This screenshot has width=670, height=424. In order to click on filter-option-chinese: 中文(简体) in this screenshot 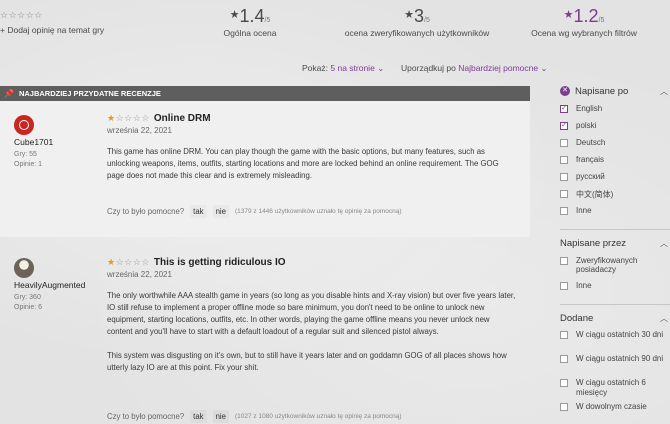, I will do `click(615, 197)`.